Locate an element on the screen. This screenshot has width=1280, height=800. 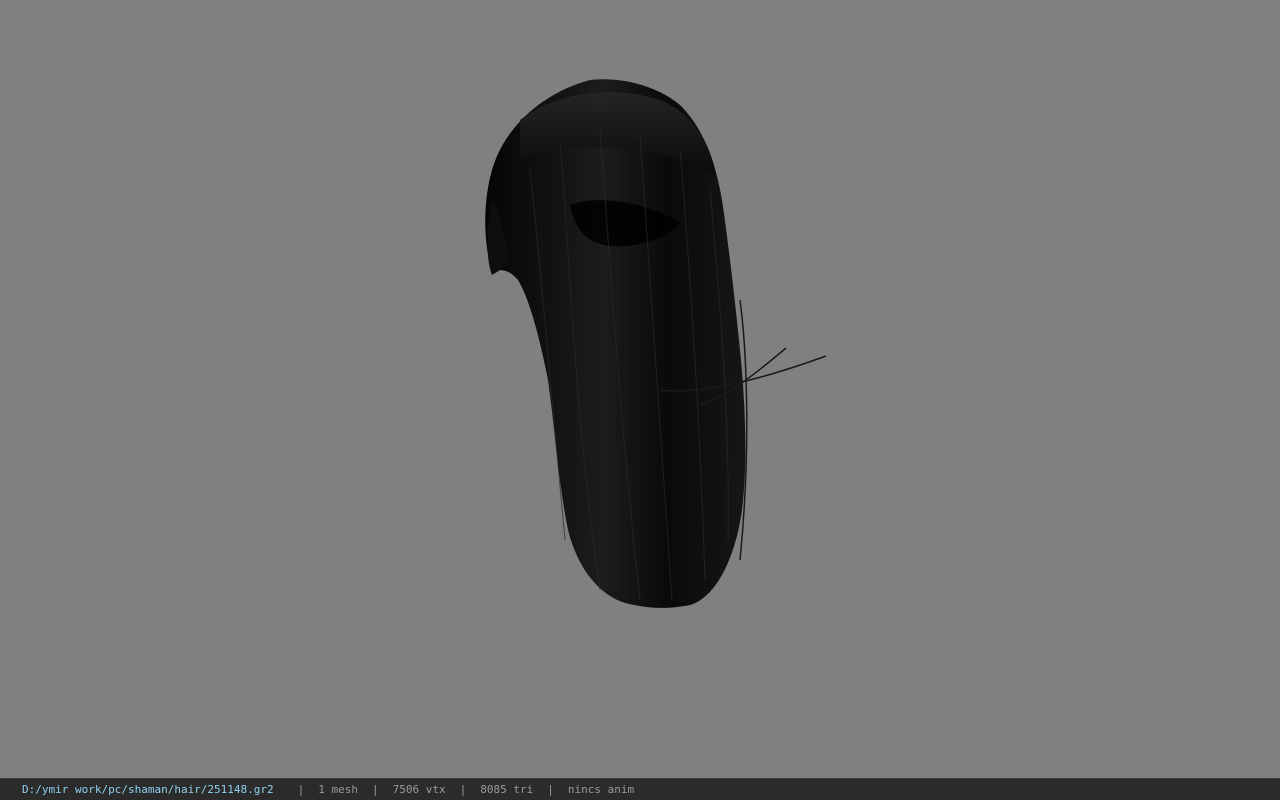
mesh-count-label: 1 mesh is located at coordinates (338, 789).